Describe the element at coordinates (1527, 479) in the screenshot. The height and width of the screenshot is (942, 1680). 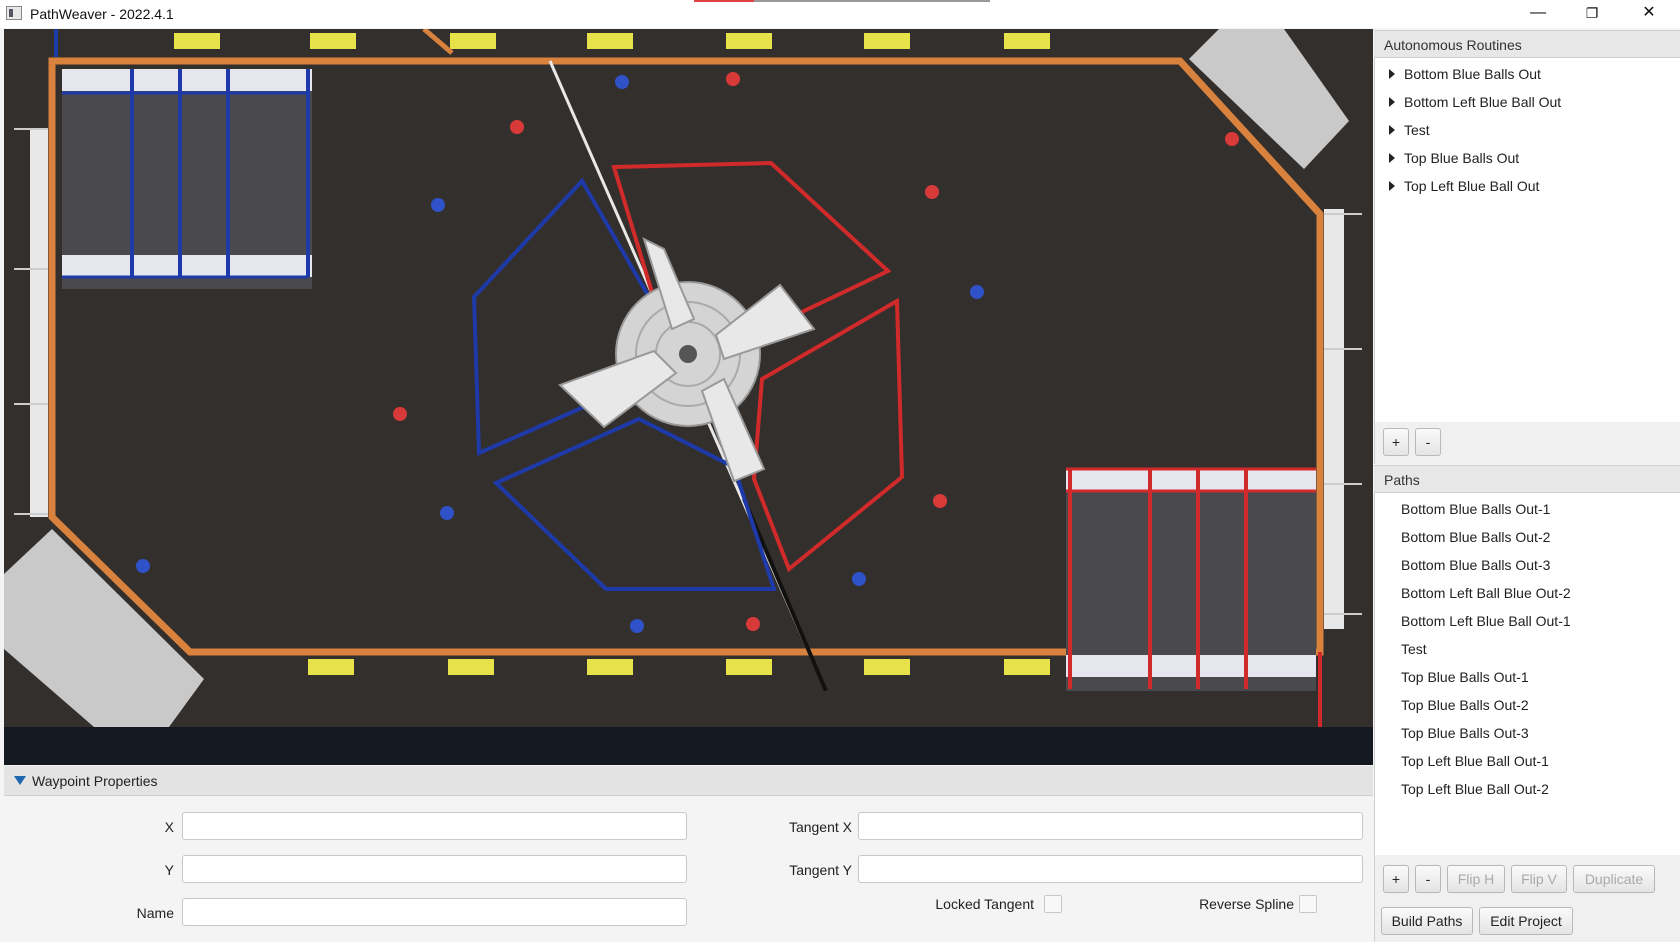
I see `paths-header: Paths` at that location.